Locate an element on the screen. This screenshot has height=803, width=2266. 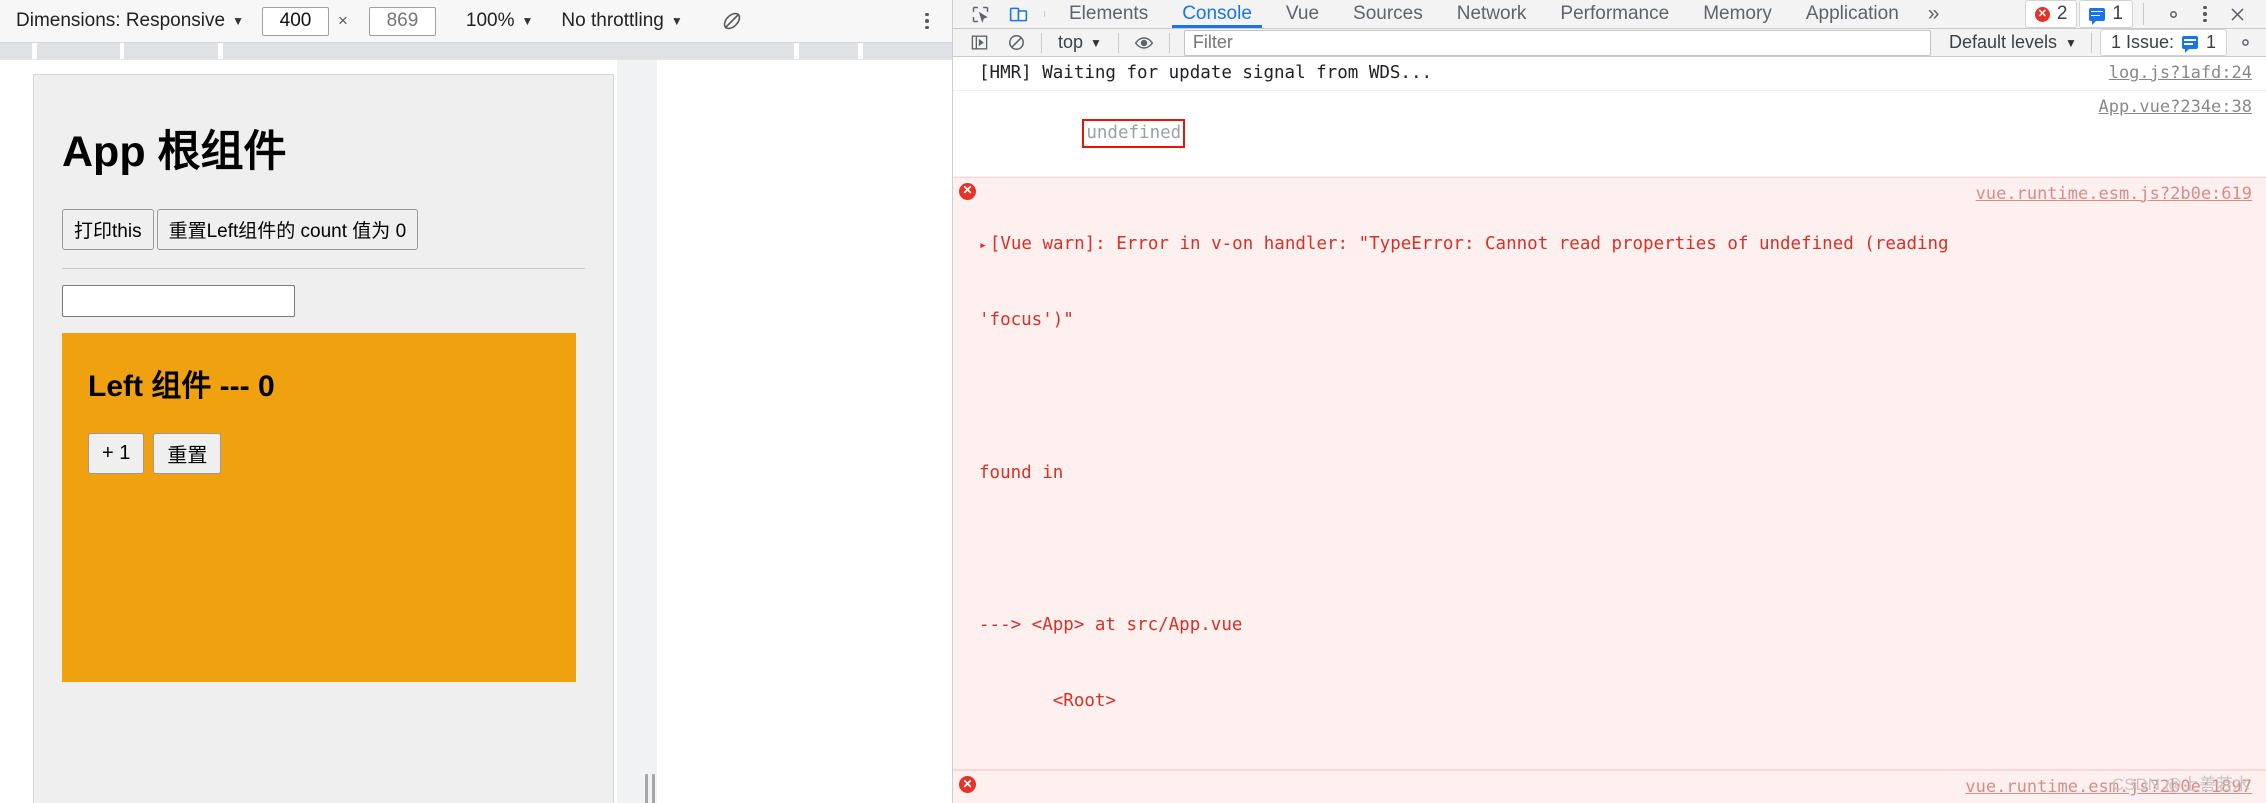
clear-console-icon is located at coordinates (1016, 42).